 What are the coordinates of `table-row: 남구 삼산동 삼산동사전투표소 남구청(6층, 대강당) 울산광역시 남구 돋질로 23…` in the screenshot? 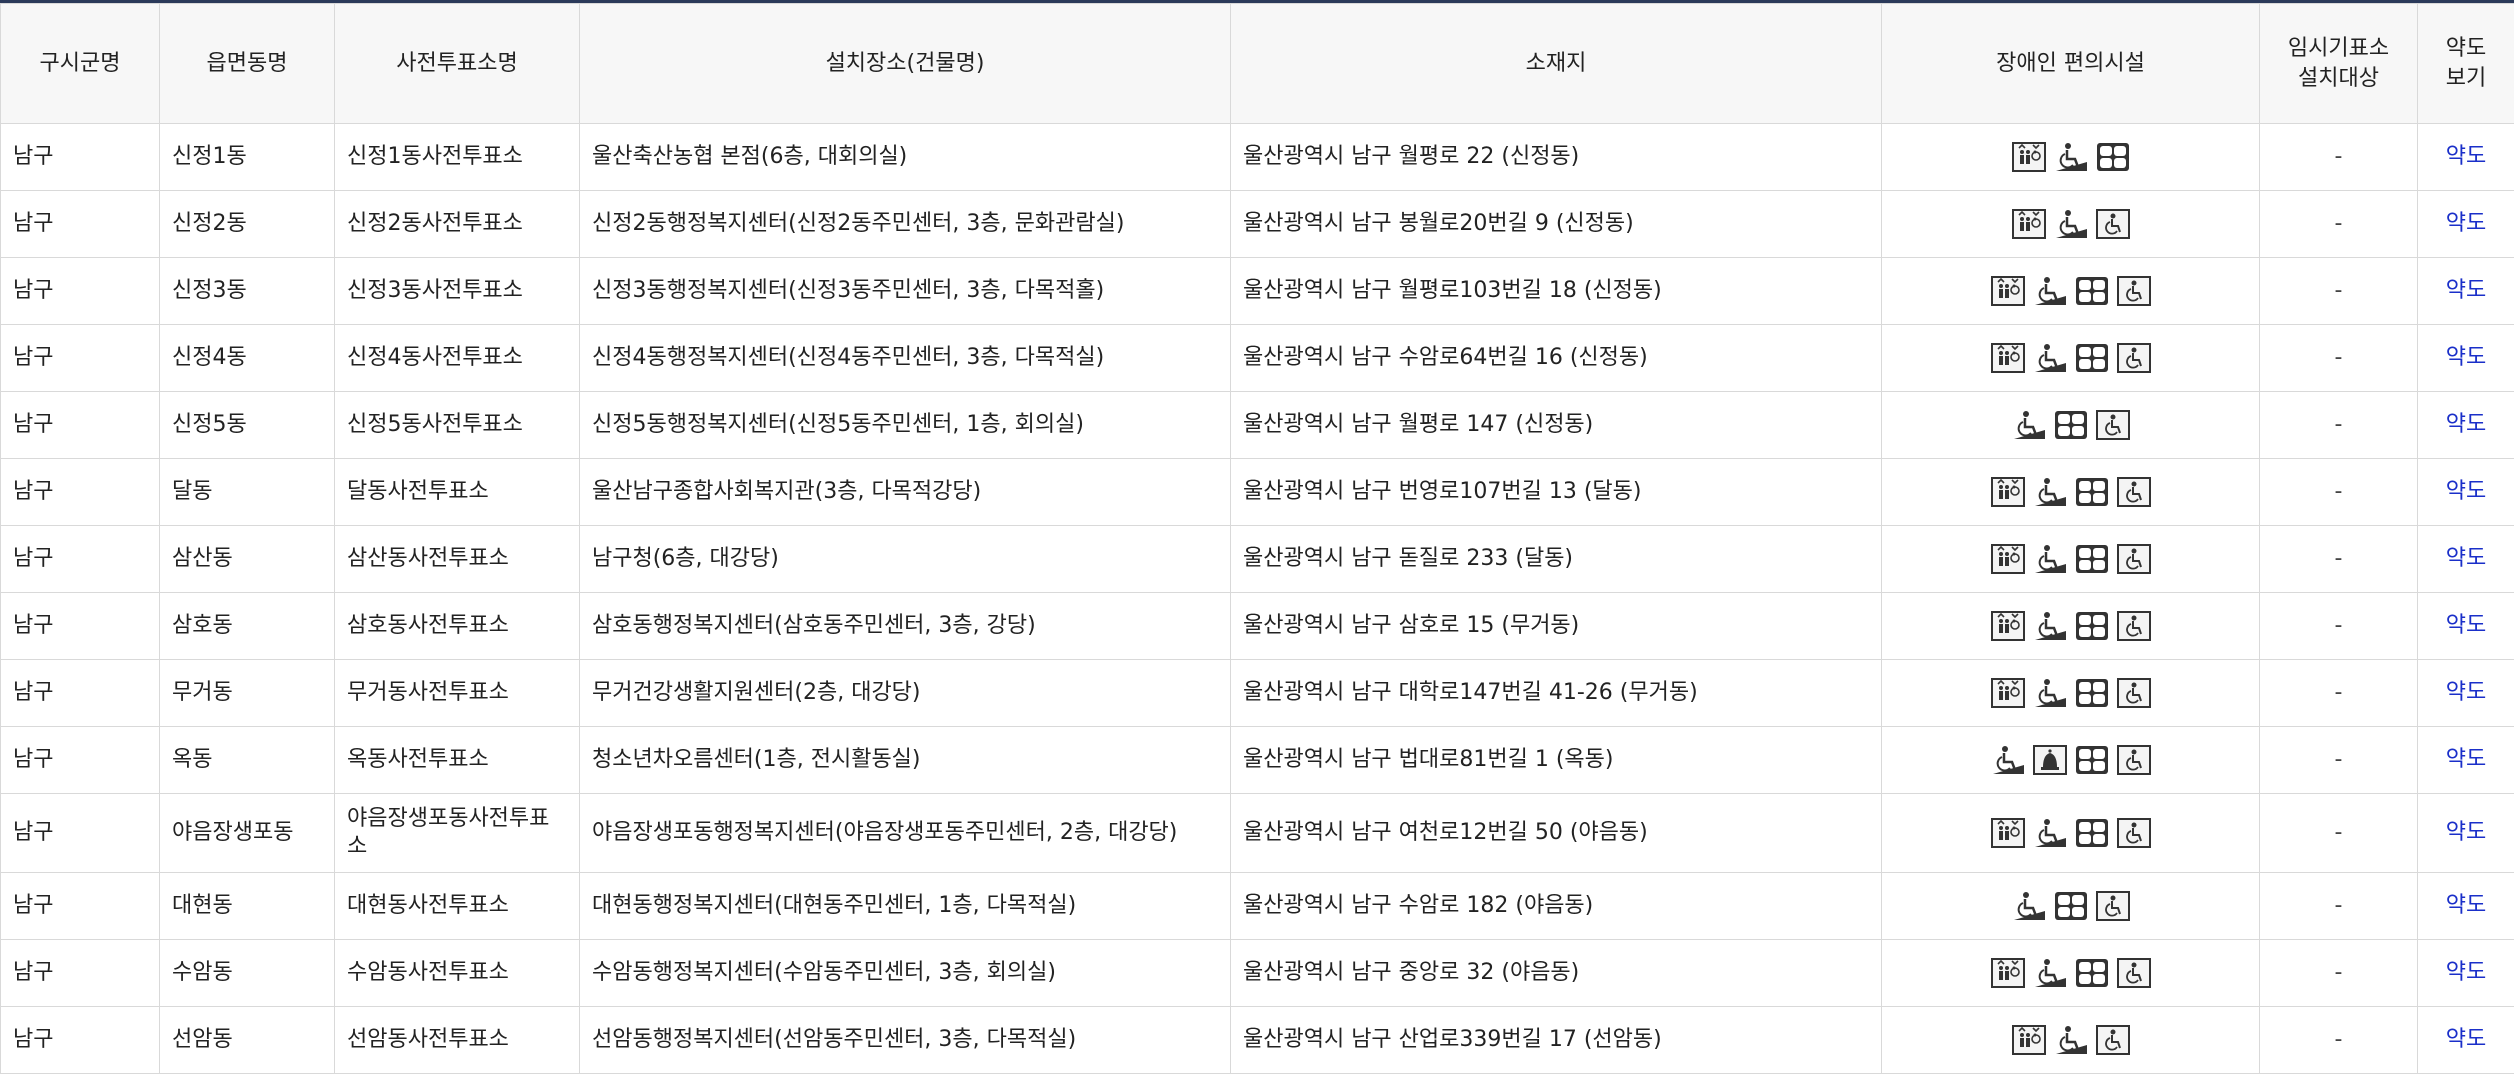 It's located at (1257, 559).